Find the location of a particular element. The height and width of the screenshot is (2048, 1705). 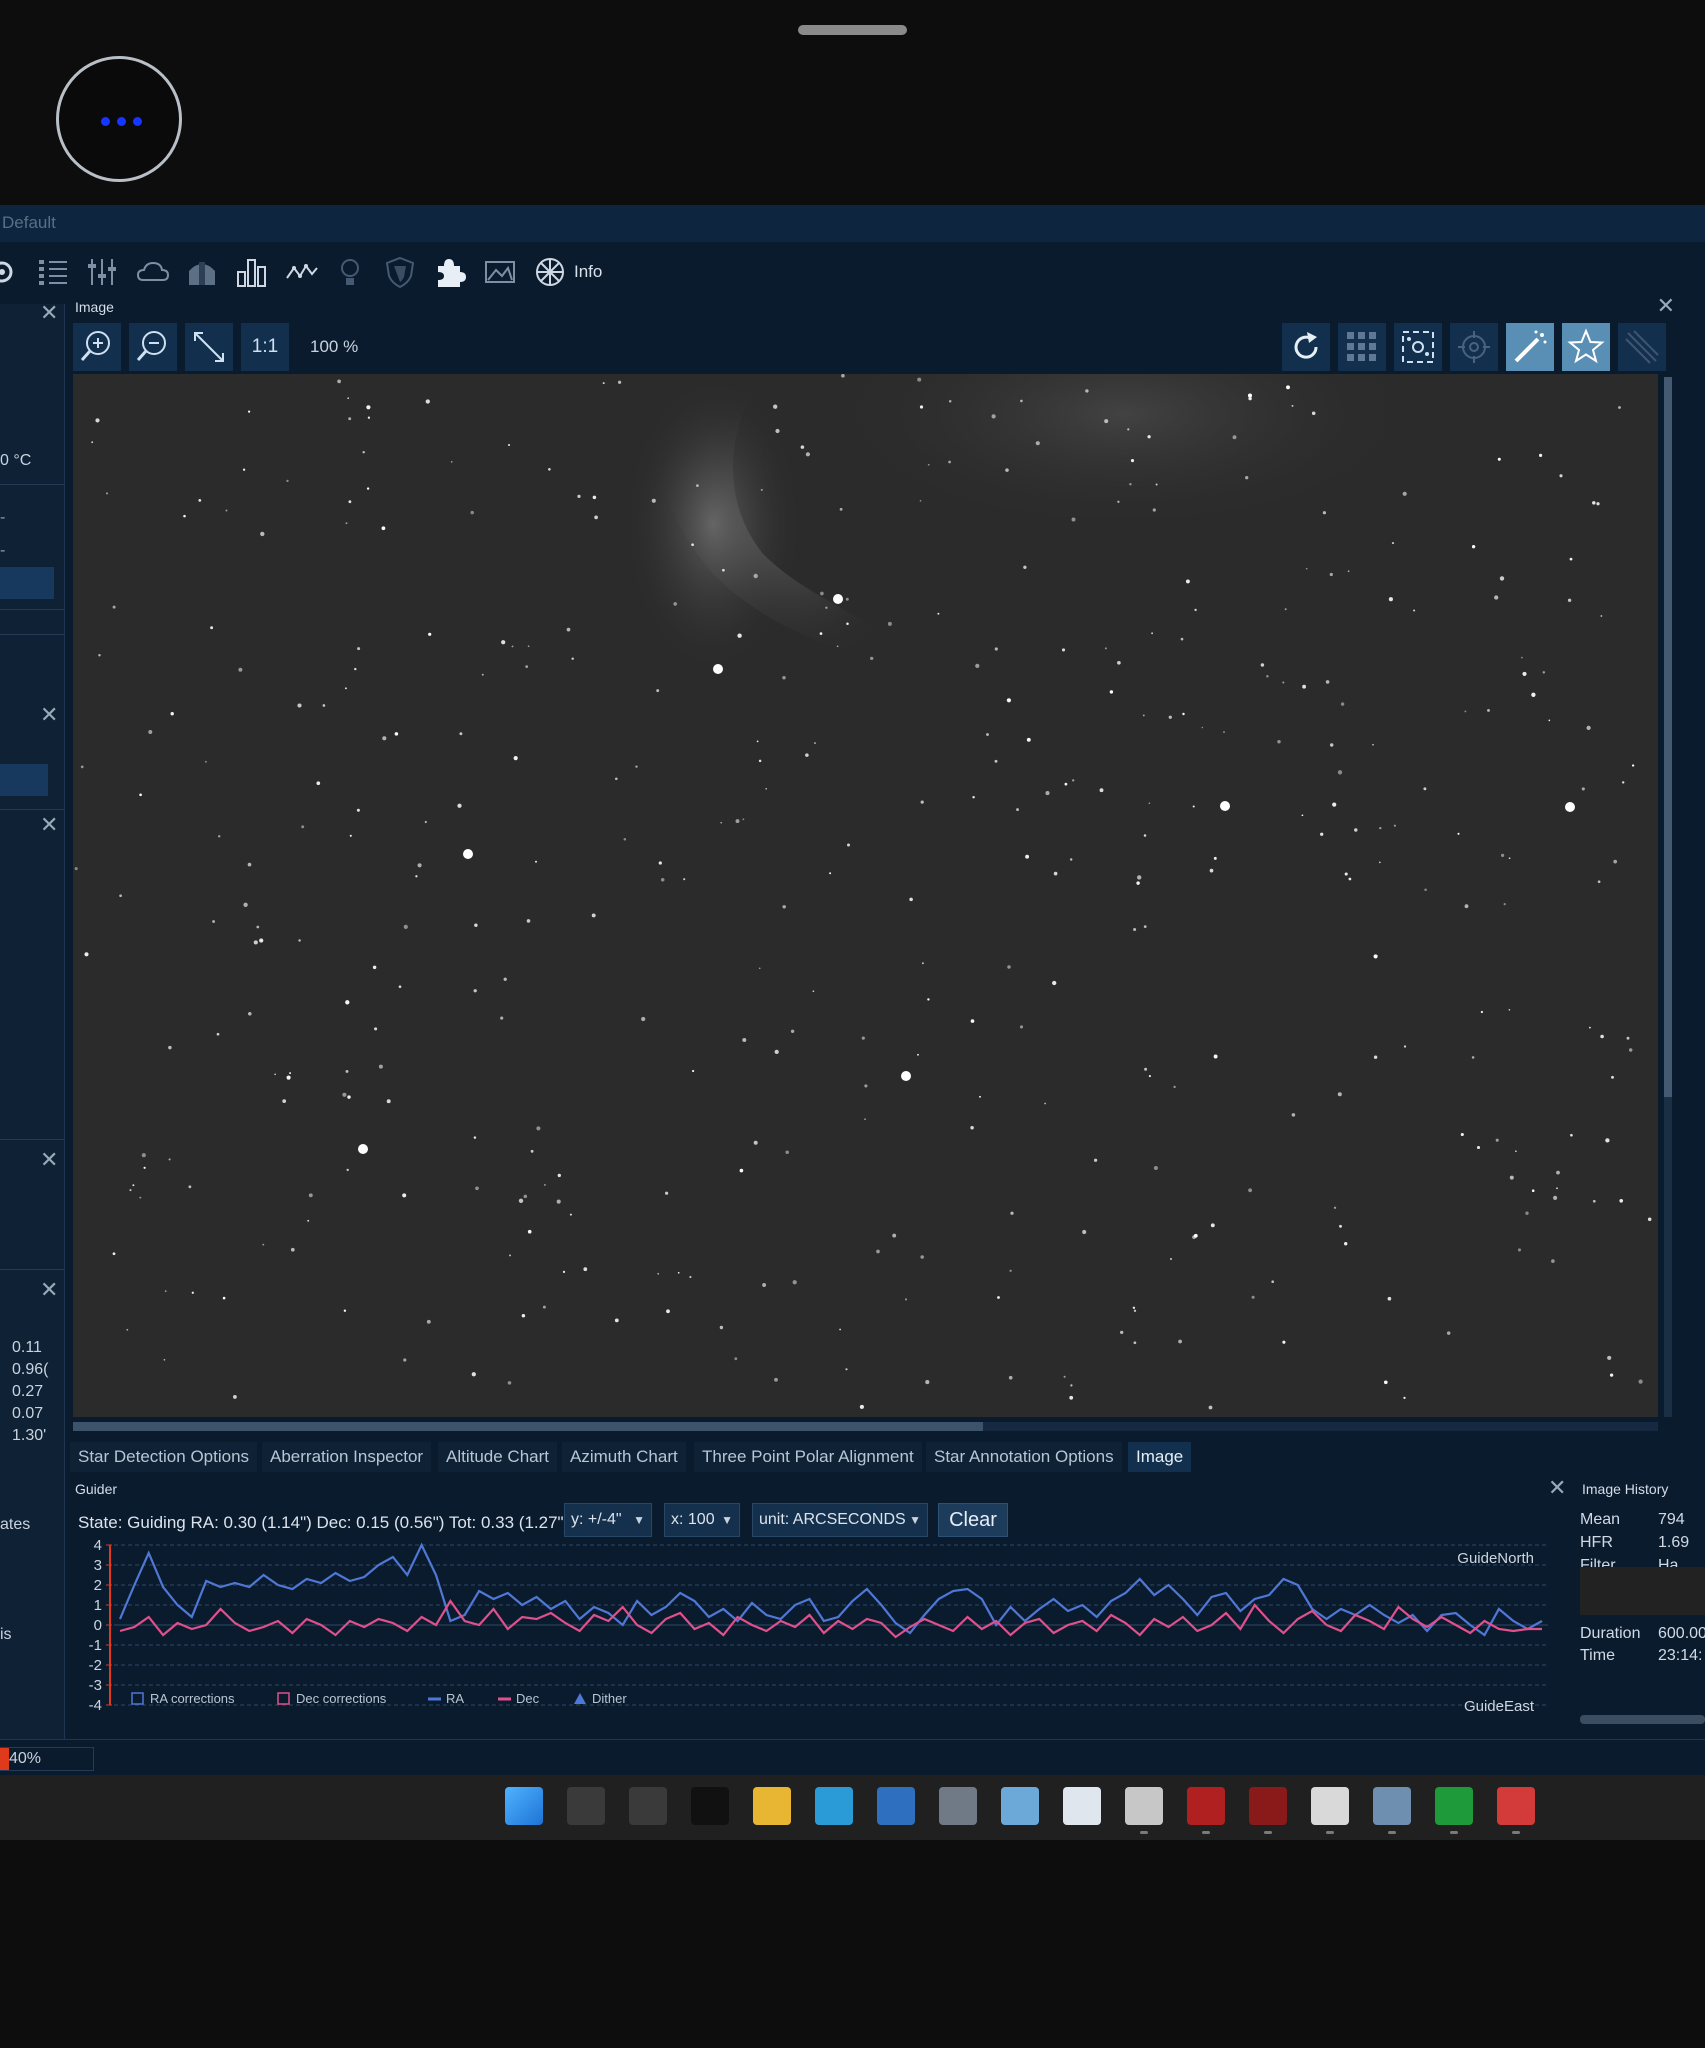

animal-app-icon is located at coordinates (1144, 1810).